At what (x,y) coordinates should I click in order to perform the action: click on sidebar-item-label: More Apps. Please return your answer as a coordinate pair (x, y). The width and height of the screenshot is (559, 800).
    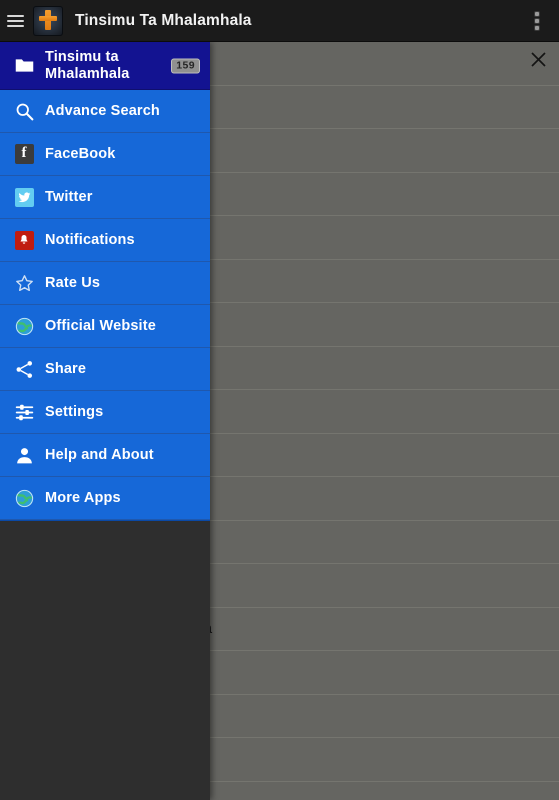
    Looking at the image, I should click on (83, 497).